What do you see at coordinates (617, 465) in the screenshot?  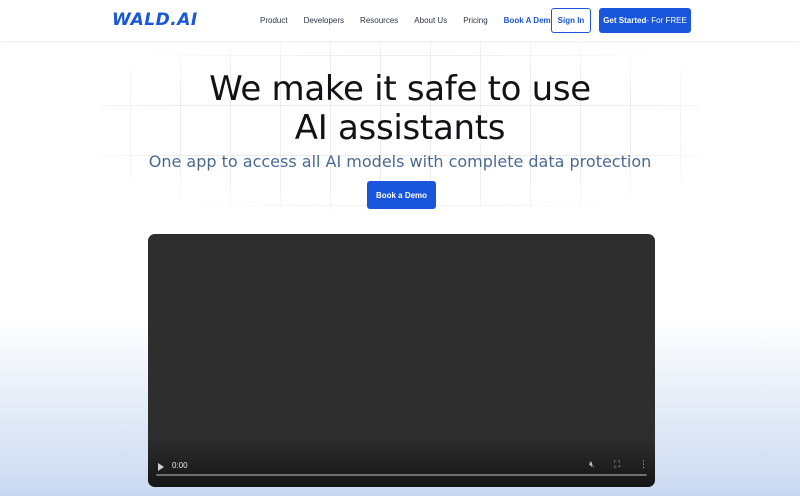 I see `fullscreen-icon: ⛶` at bounding box center [617, 465].